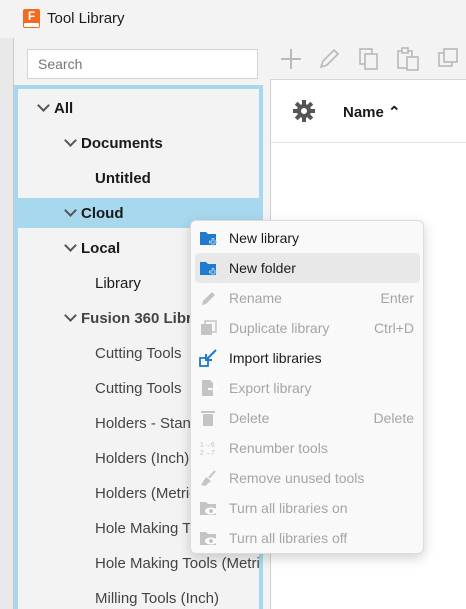  Describe the element at coordinates (148, 493) in the screenshot. I see `tree-node-label: Holders (Metric)` at that location.